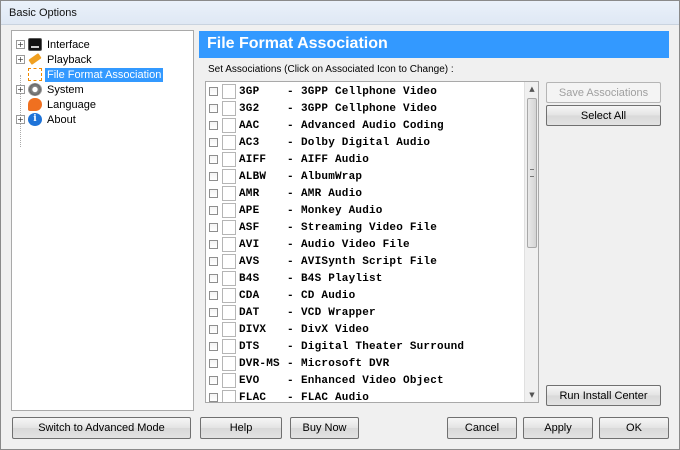  I want to click on window-title: Basic Options, so click(43, 13).